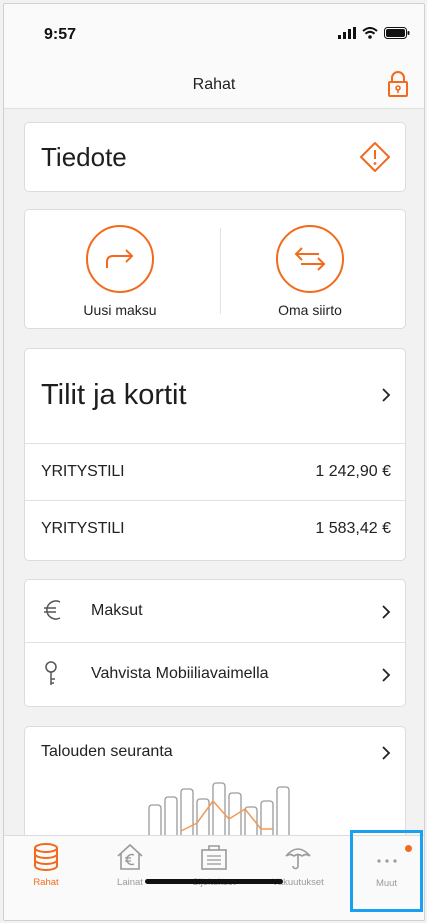 The width and height of the screenshot is (427, 923). What do you see at coordinates (130, 856) in the screenshot?
I see `house-euro-icon` at bounding box center [130, 856].